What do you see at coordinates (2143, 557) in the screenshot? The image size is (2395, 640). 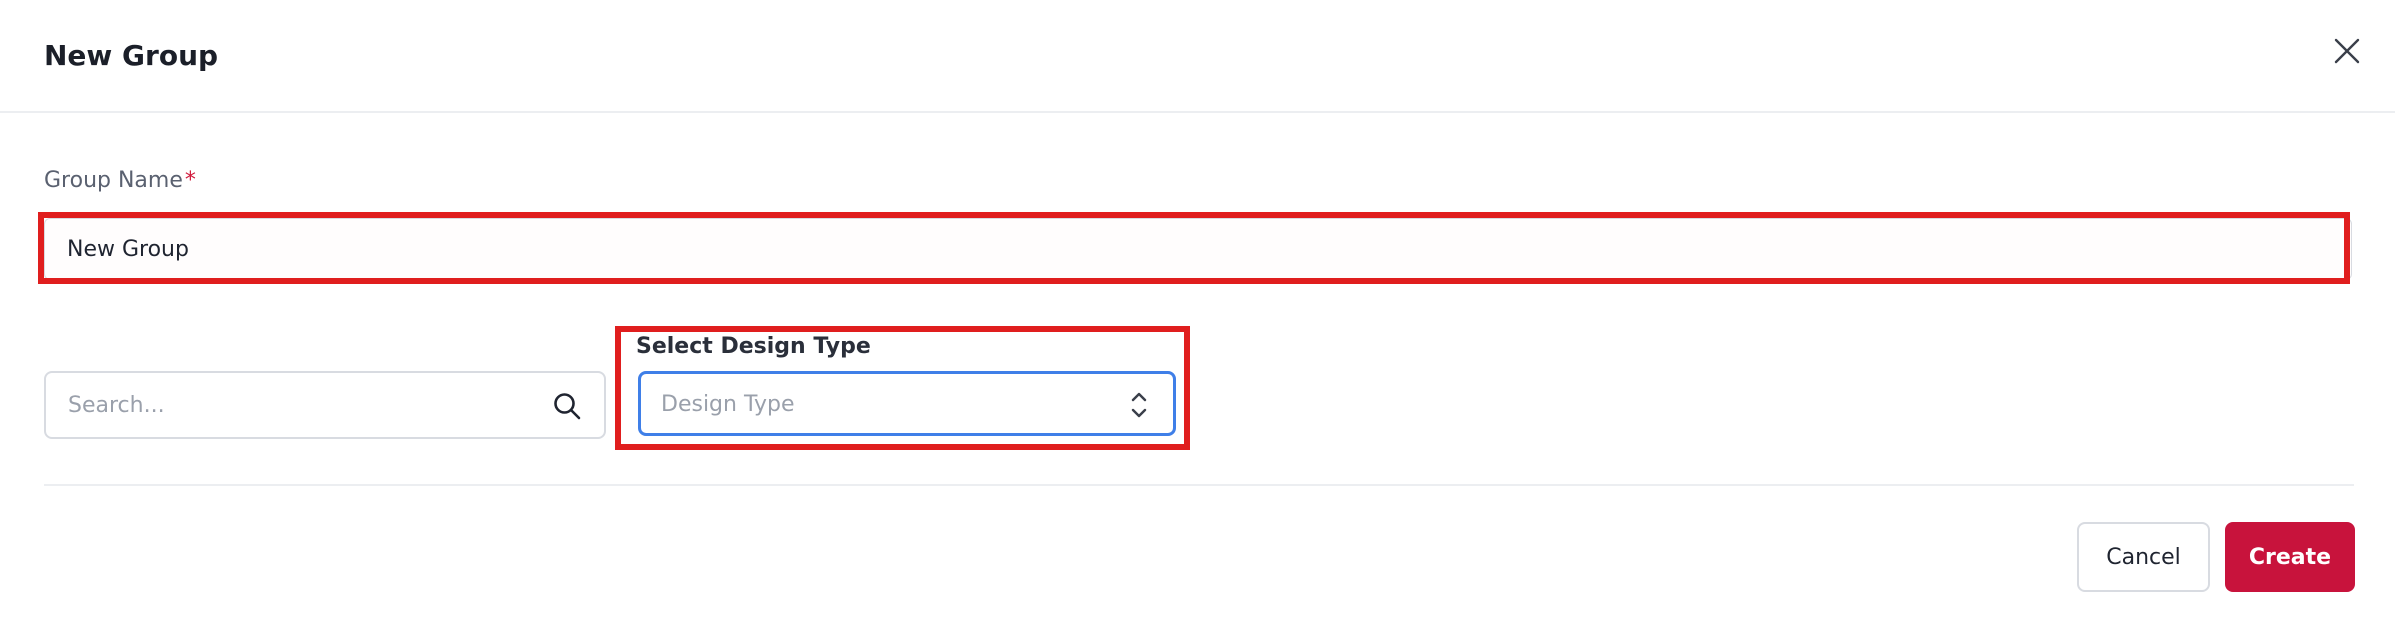 I see `cancel-button: Cancel` at bounding box center [2143, 557].